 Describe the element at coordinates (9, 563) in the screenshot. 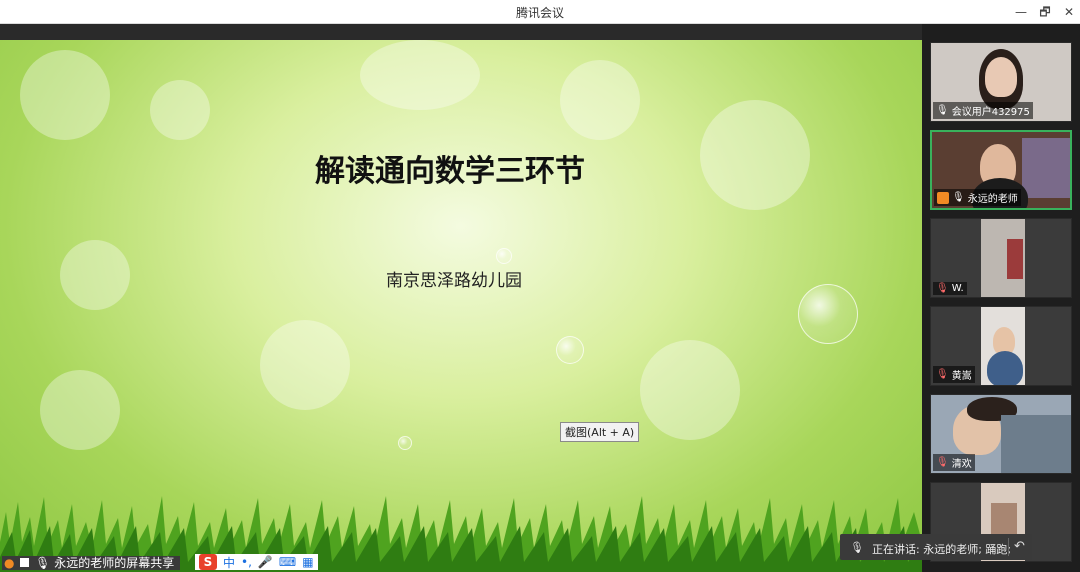

I see `share-indicator-icon: ●` at that location.